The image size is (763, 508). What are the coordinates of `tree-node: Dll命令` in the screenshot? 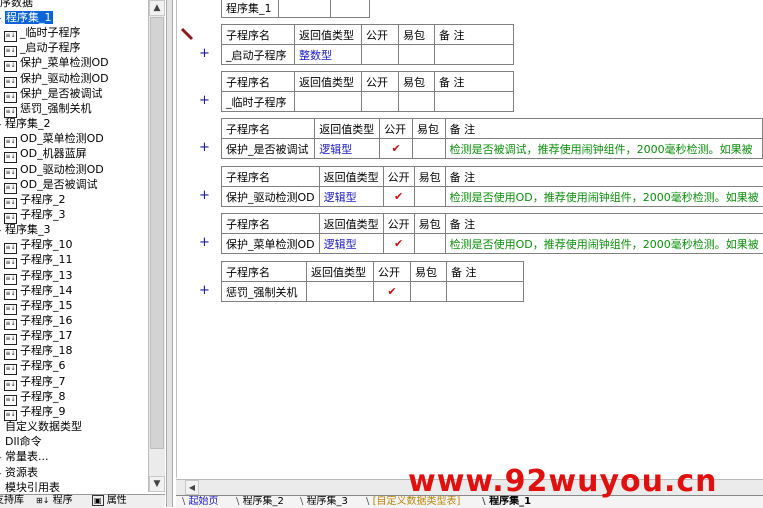 It's located at (21, 441).